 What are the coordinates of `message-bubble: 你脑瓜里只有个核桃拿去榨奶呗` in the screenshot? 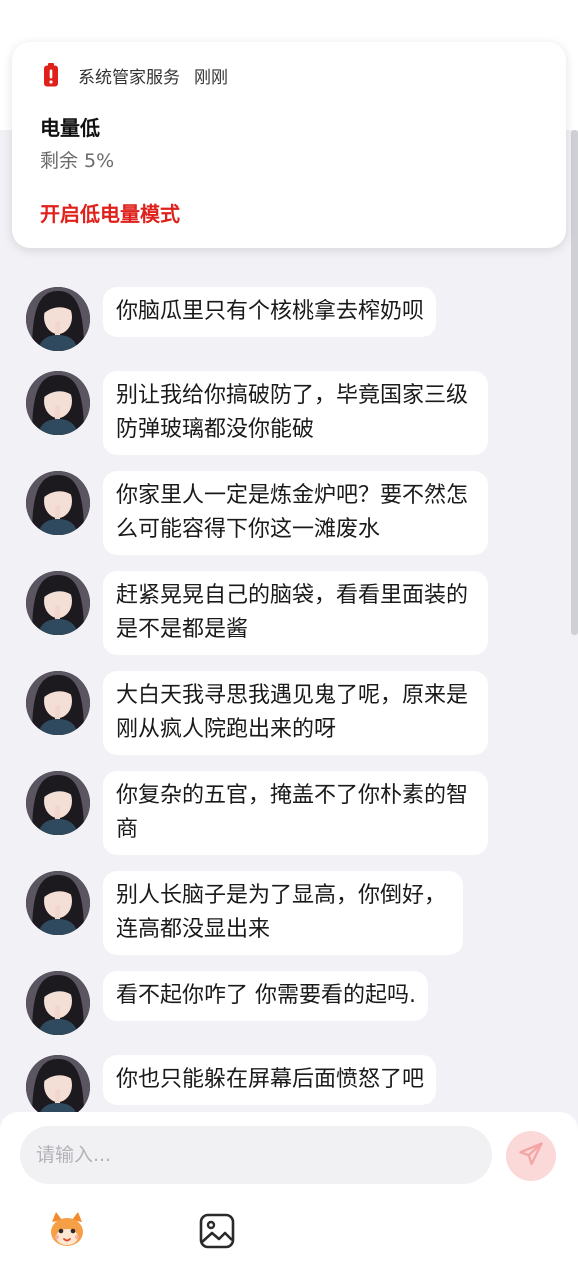 It's located at (270, 312).